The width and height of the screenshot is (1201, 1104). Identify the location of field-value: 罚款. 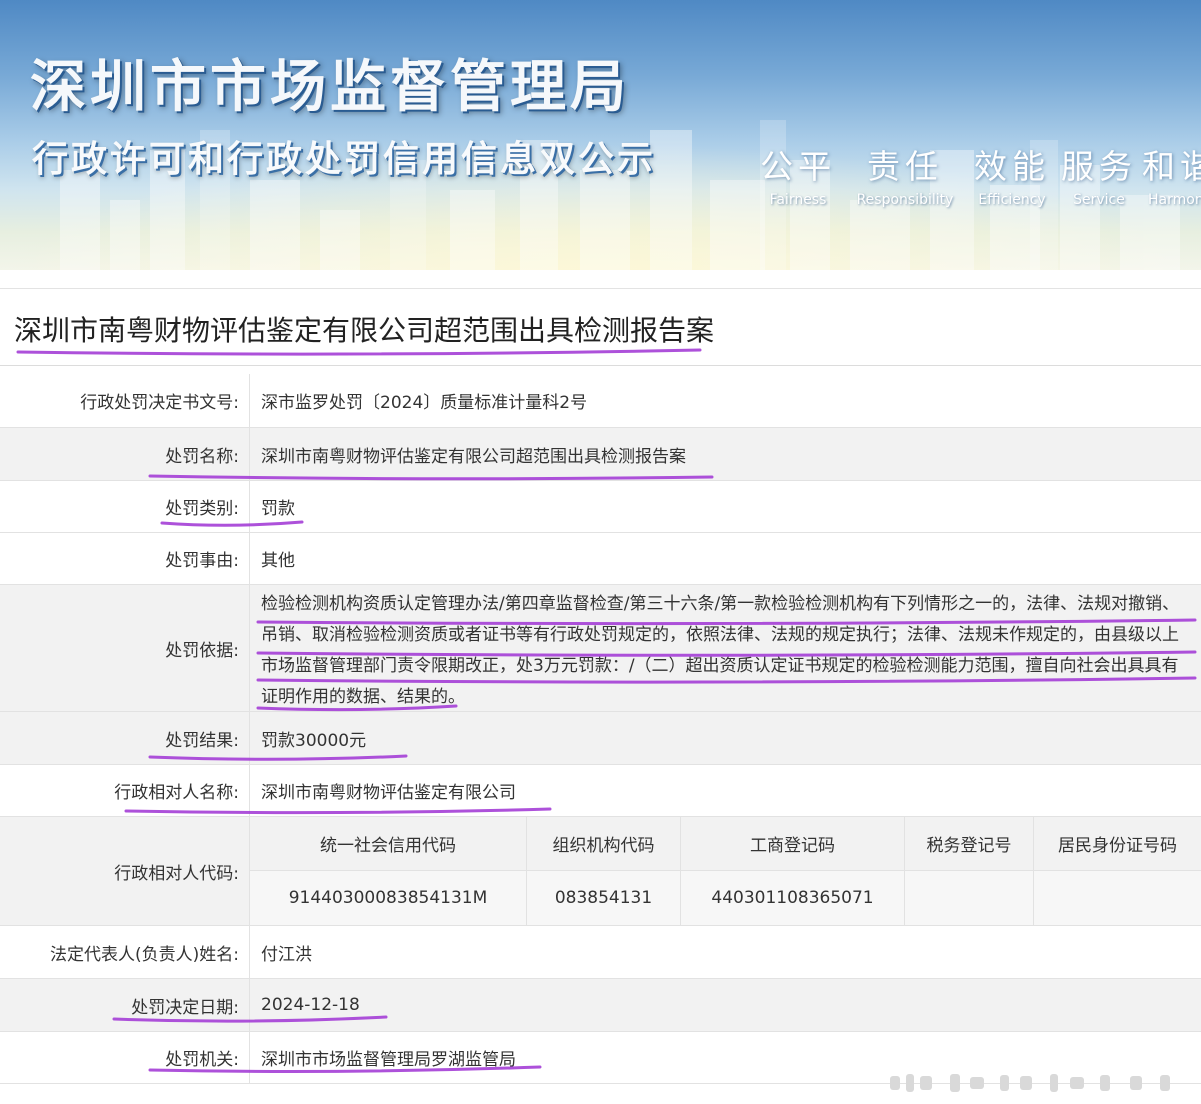
(278, 509).